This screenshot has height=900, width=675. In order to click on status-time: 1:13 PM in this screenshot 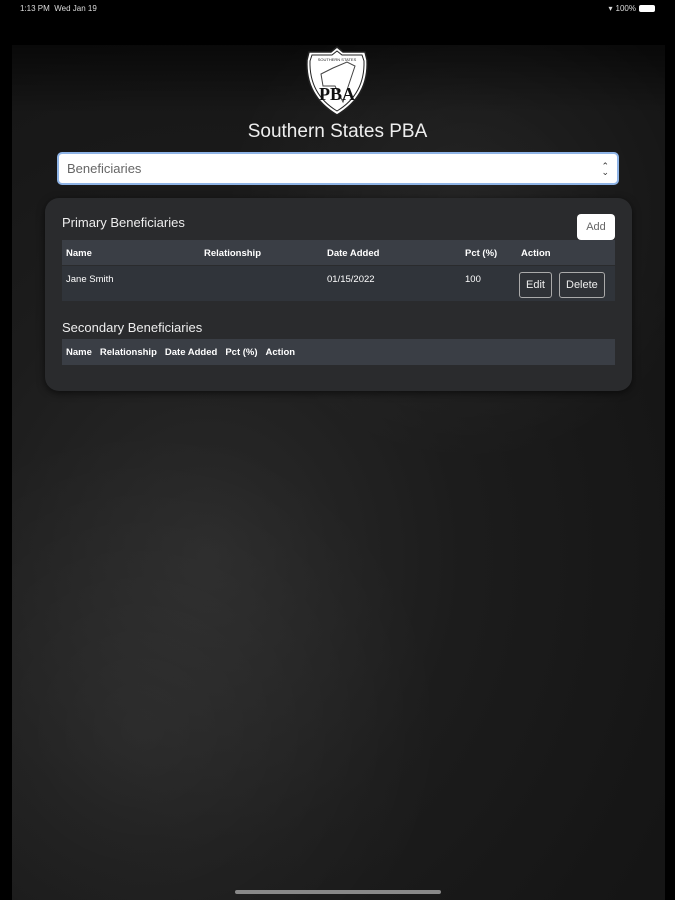, I will do `click(35, 8)`.